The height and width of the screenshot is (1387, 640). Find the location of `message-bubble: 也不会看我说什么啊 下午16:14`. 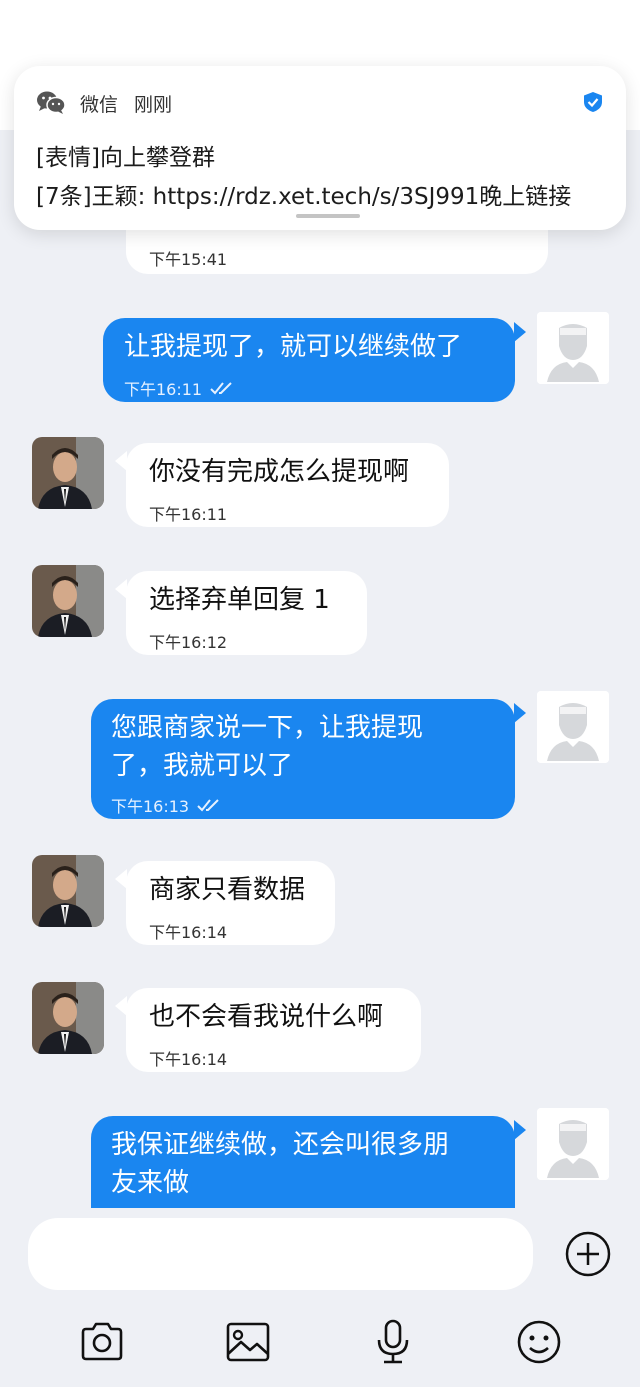

message-bubble: 也不会看我说什么啊 下午16:14 is located at coordinates (273, 1030).